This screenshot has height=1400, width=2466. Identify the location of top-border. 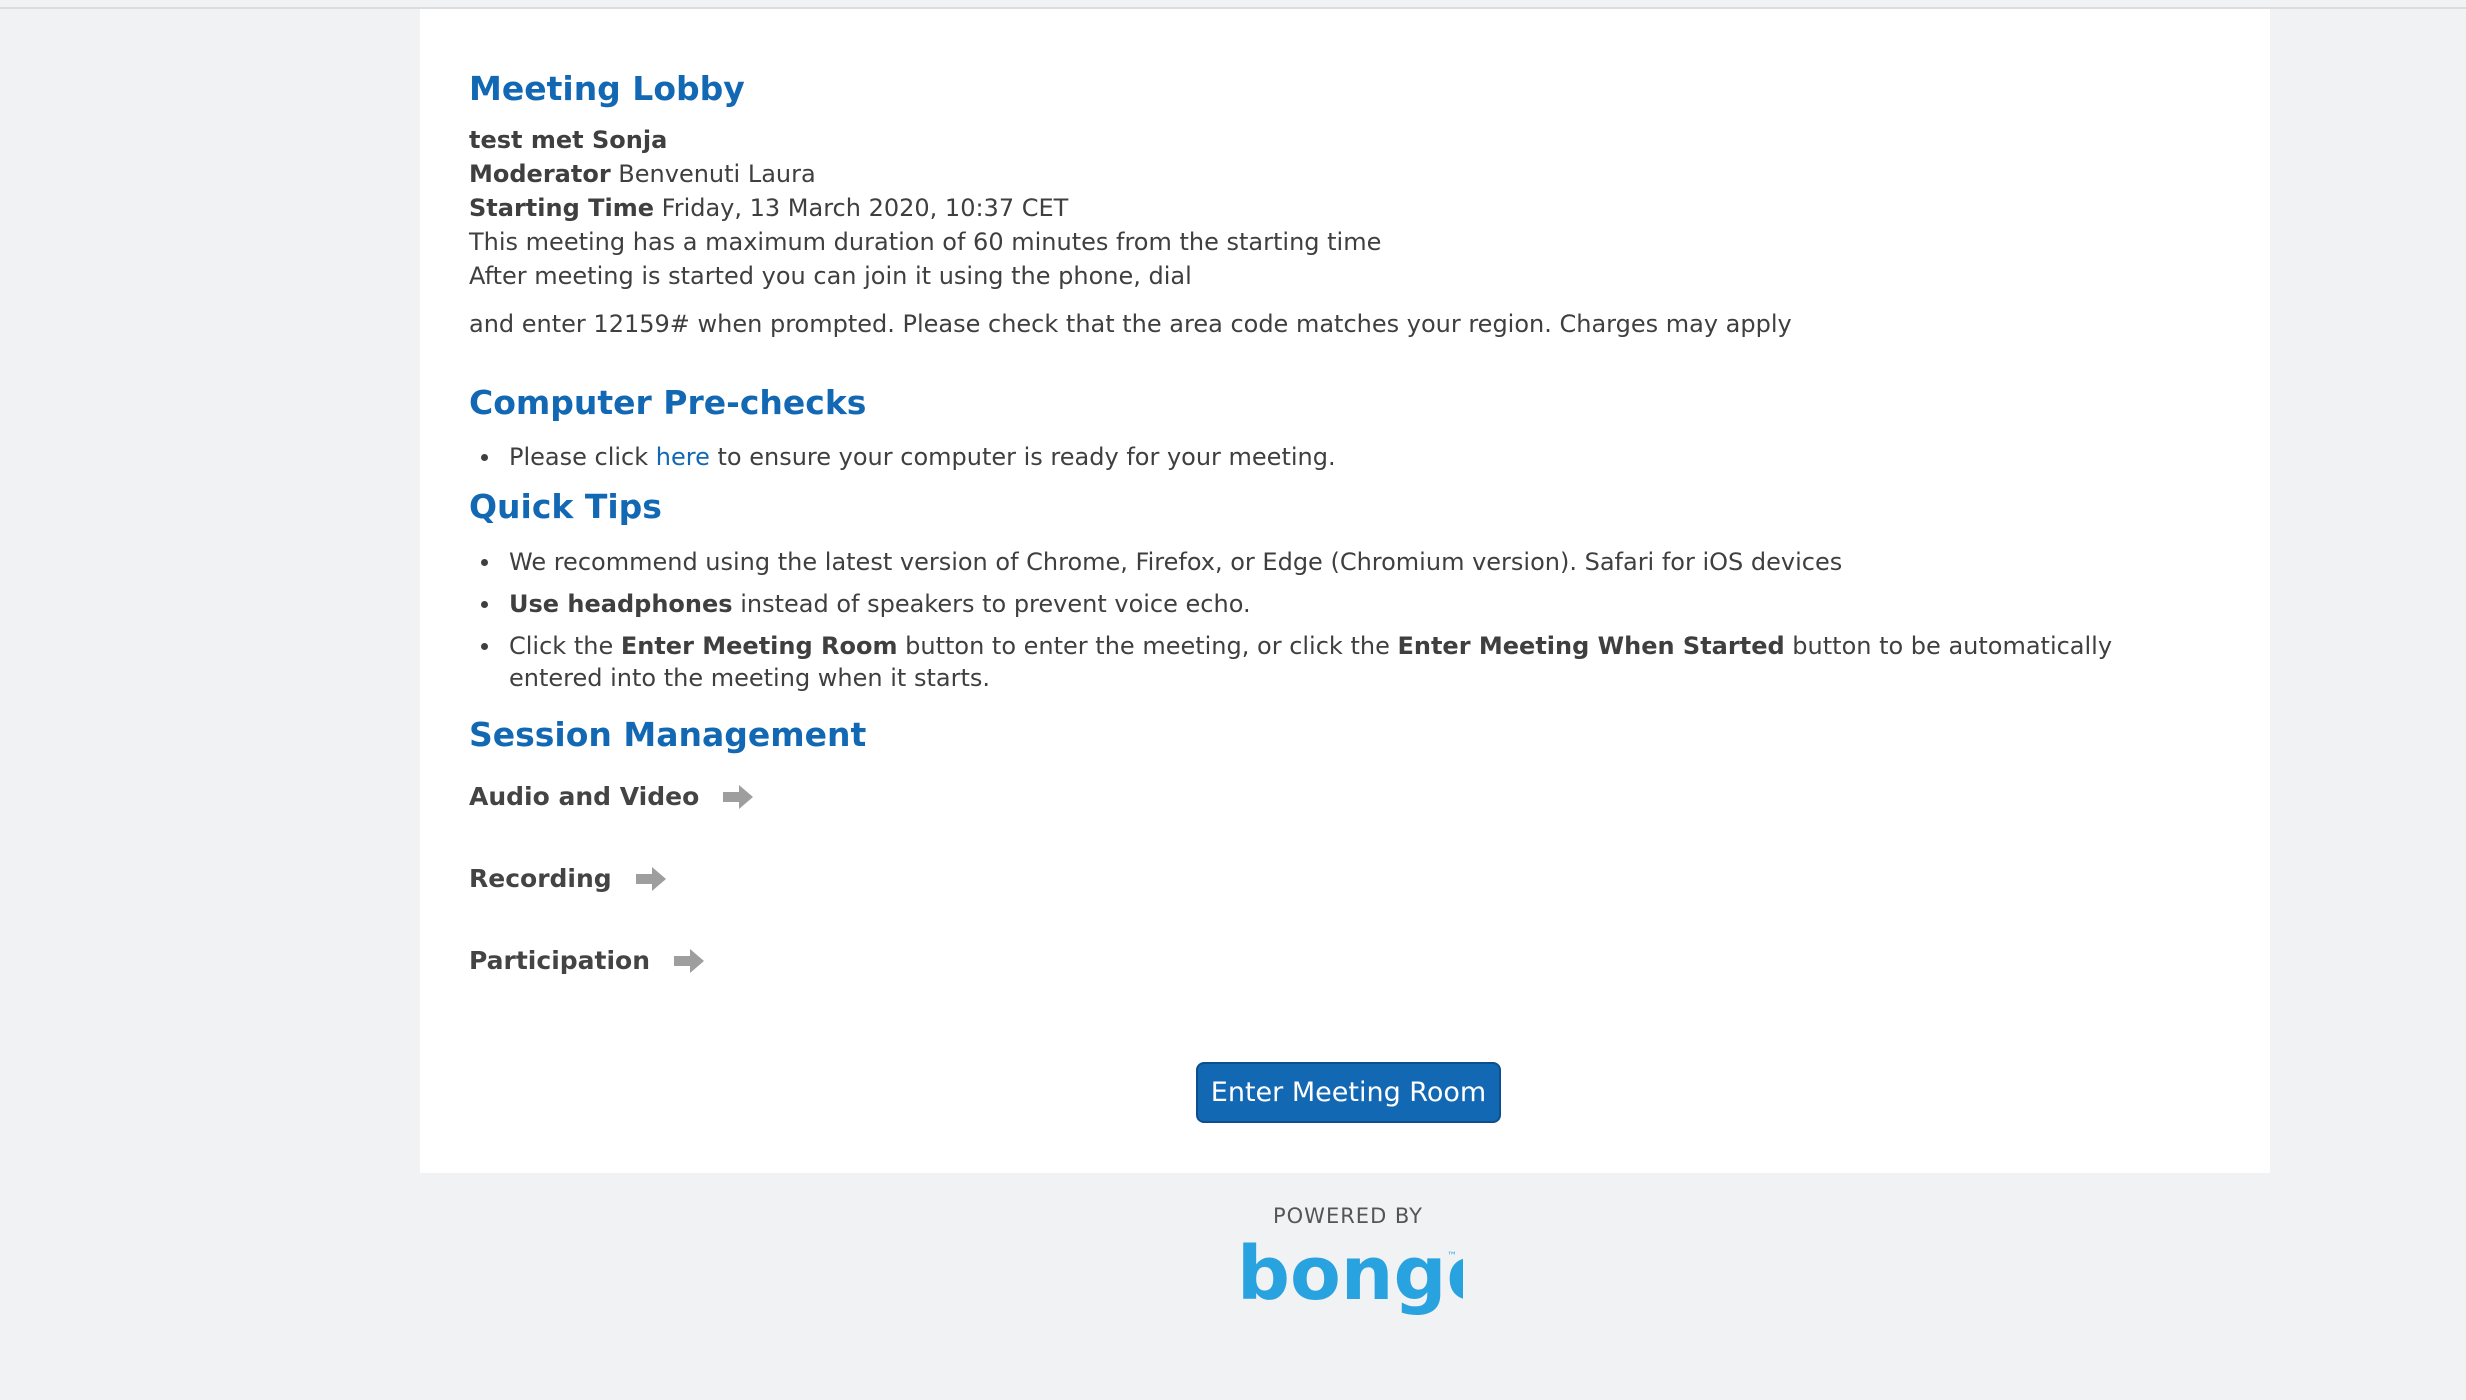
(1233, 4).